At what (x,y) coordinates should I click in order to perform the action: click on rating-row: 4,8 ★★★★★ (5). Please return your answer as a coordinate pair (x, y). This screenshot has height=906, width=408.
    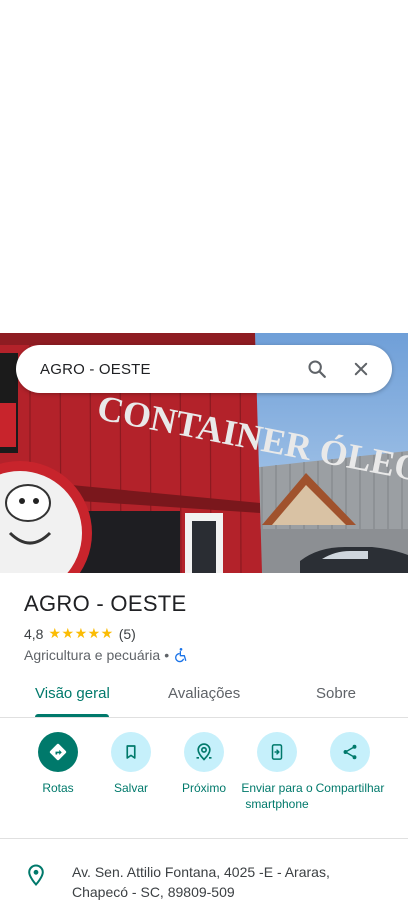
    Looking at the image, I should click on (80, 633).